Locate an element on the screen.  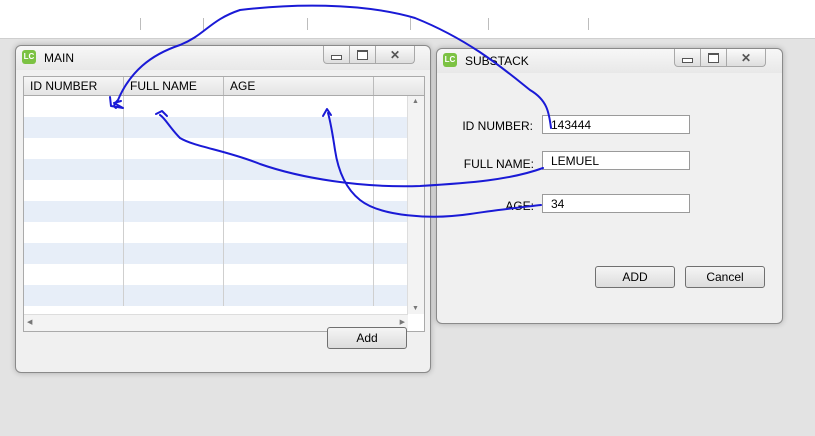
annotation-arrow-name is located at coordinates (351, 151).